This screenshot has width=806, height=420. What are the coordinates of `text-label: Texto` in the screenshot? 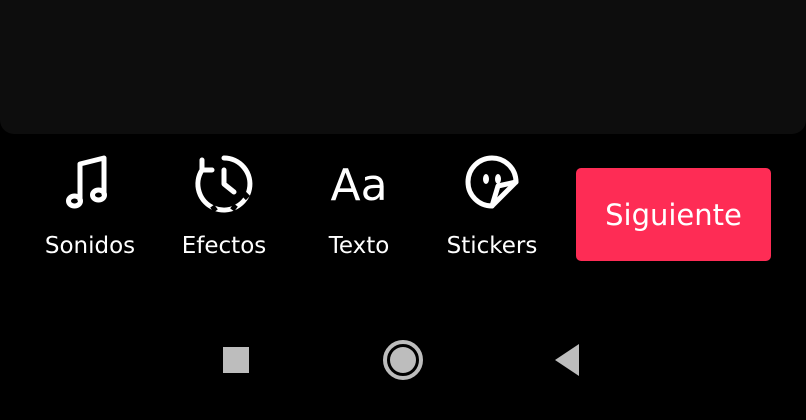 It's located at (359, 246).